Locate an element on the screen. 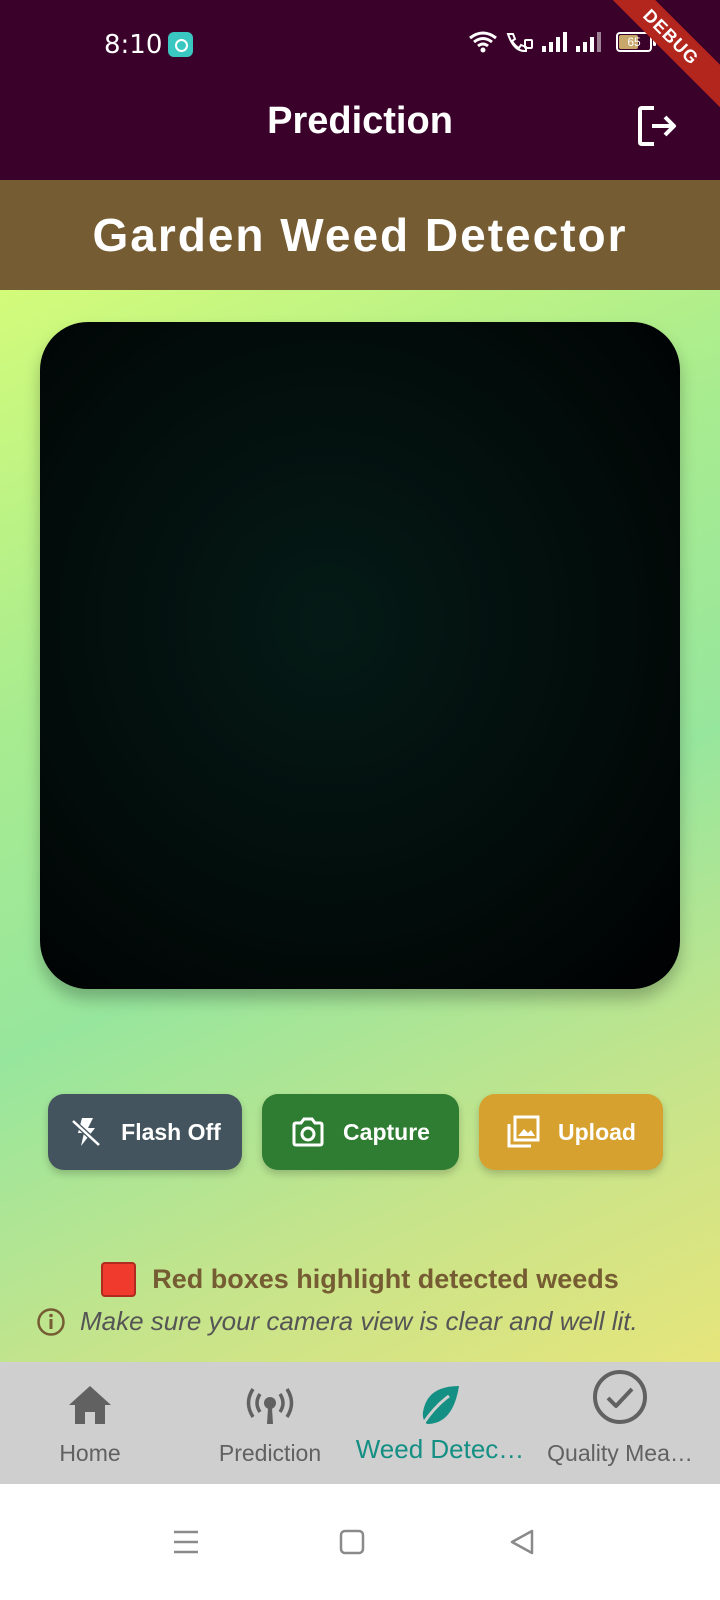 This screenshot has height=1600, width=720. flash-off-icon is located at coordinates (86, 1132).